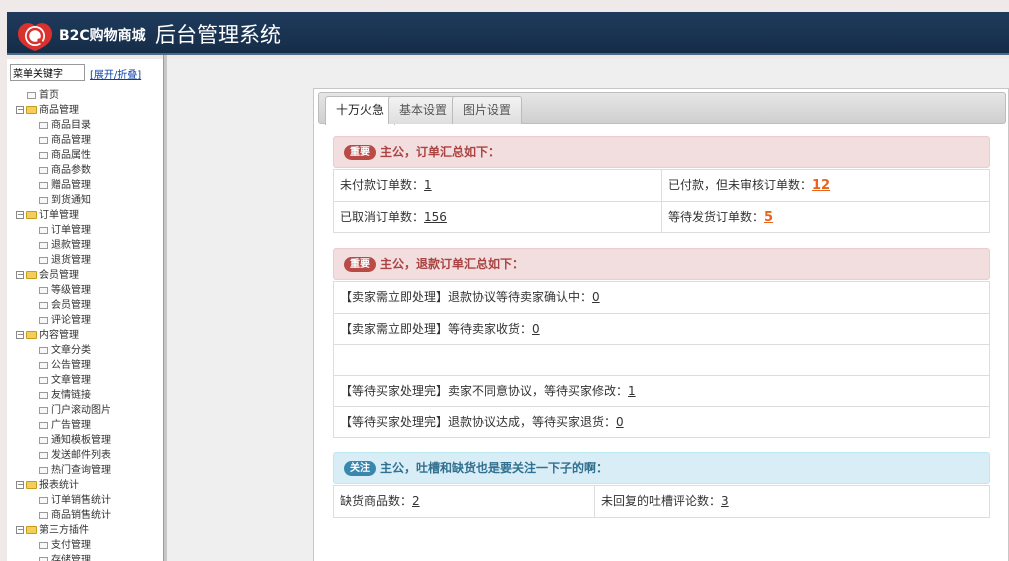  What do you see at coordinates (59, 215) in the screenshot?
I see `menu-item-label: 订单管理` at bounding box center [59, 215].